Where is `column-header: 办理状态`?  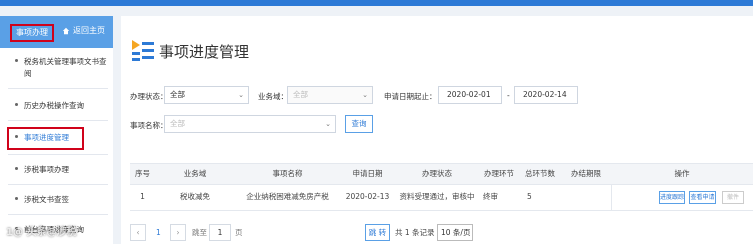
column-header: 办理状态 is located at coordinates (437, 173).